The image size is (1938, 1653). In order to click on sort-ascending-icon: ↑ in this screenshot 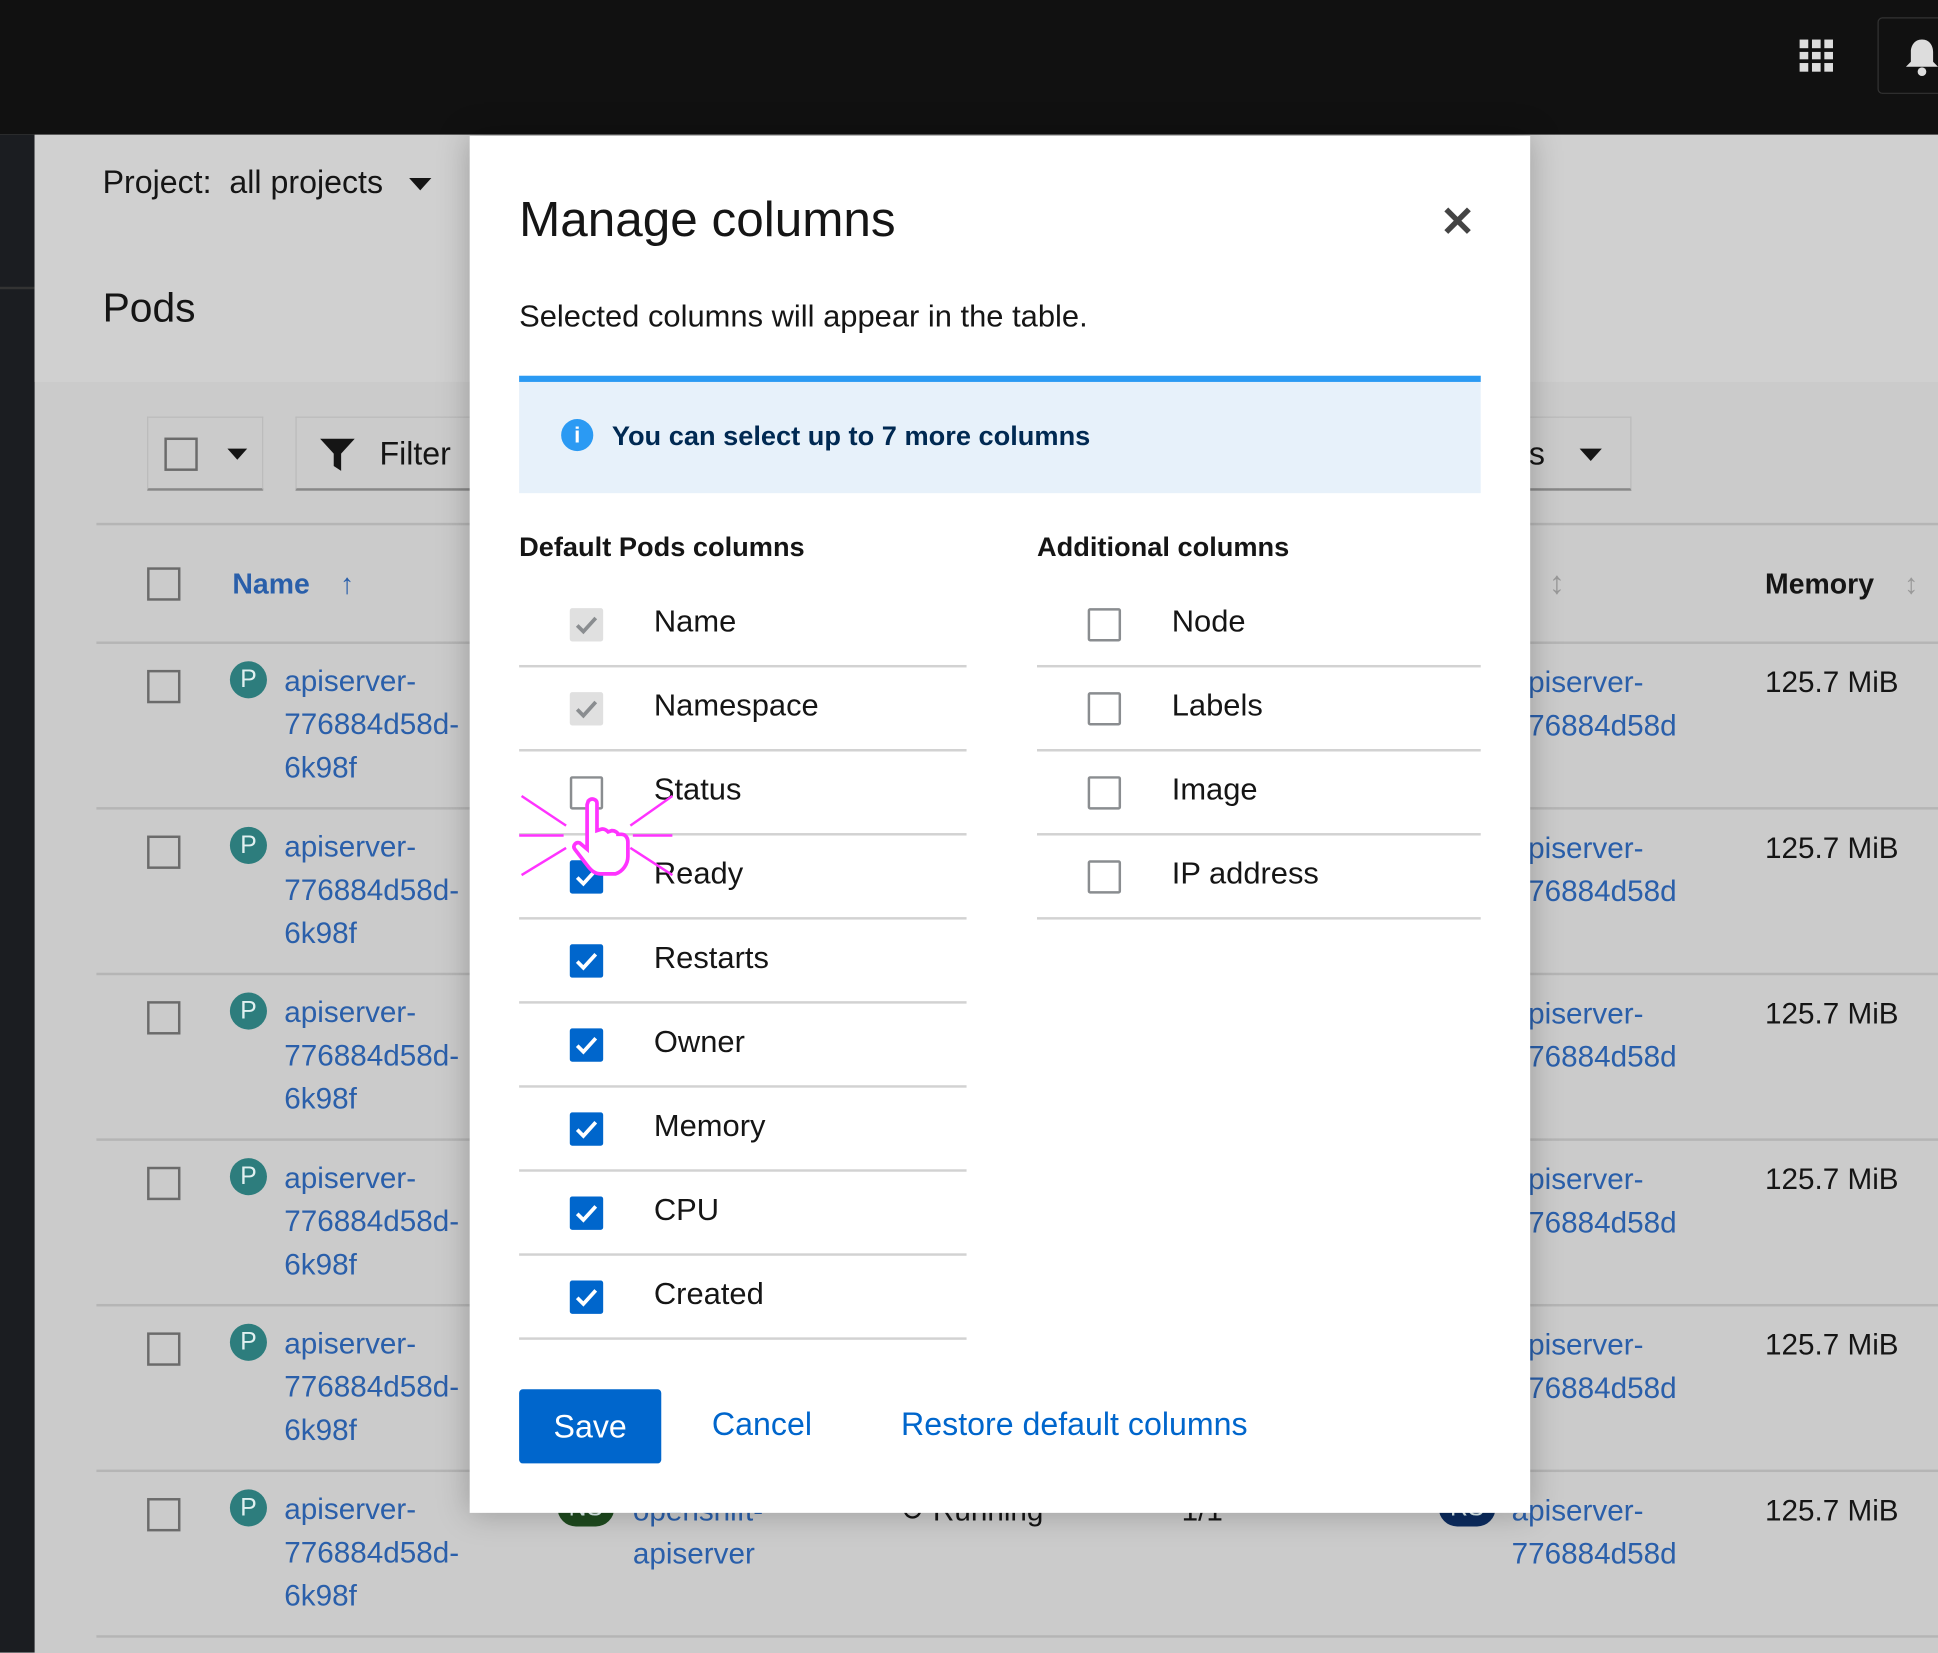, I will do `click(347, 583)`.